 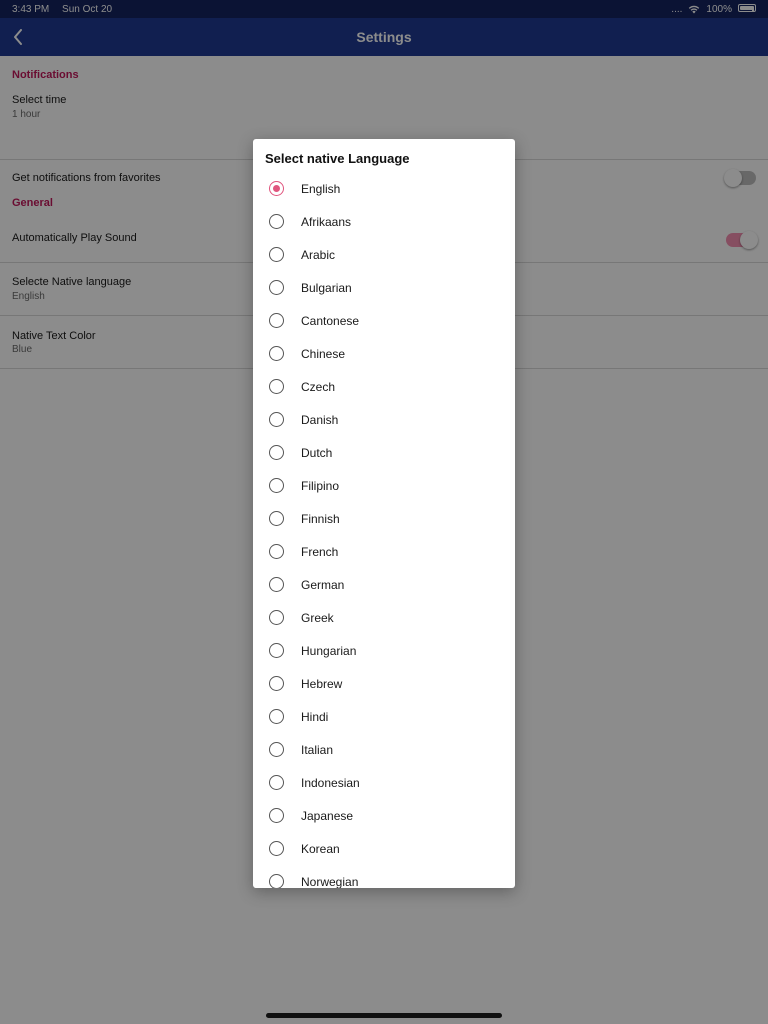 What do you see at coordinates (330, 782) in the screenshot?
I see `language-option-label: Indonesian` at bounding box center [330, 782].